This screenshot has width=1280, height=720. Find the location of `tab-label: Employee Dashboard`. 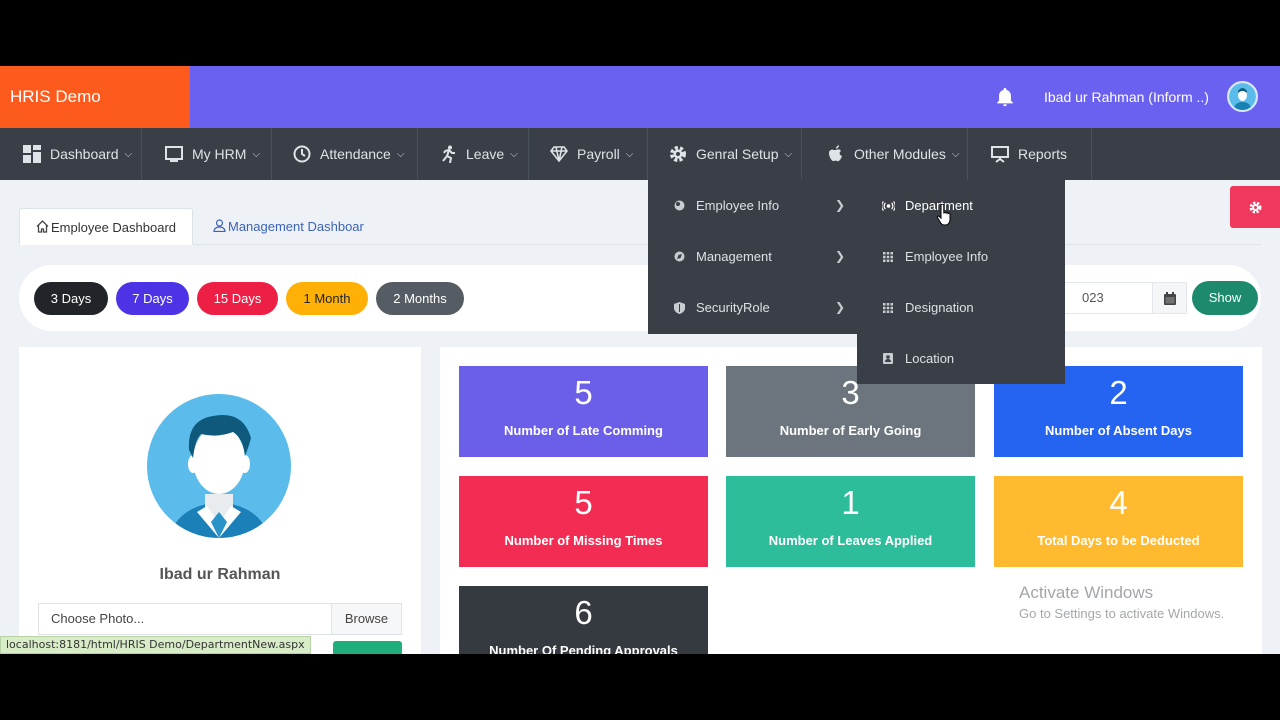

tab-label: Employee Dashboard is located at coordinates (114, 227).